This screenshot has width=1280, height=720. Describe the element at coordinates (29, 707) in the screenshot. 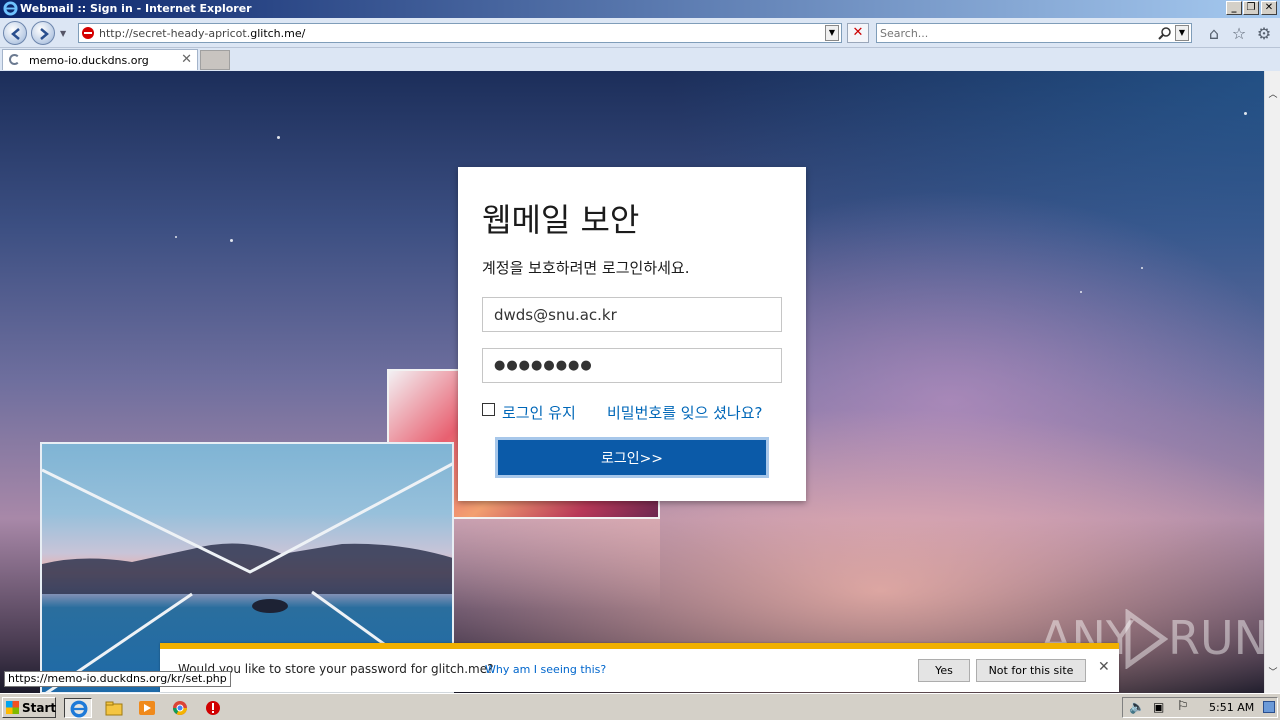

I see `start-button: Start` at that location.